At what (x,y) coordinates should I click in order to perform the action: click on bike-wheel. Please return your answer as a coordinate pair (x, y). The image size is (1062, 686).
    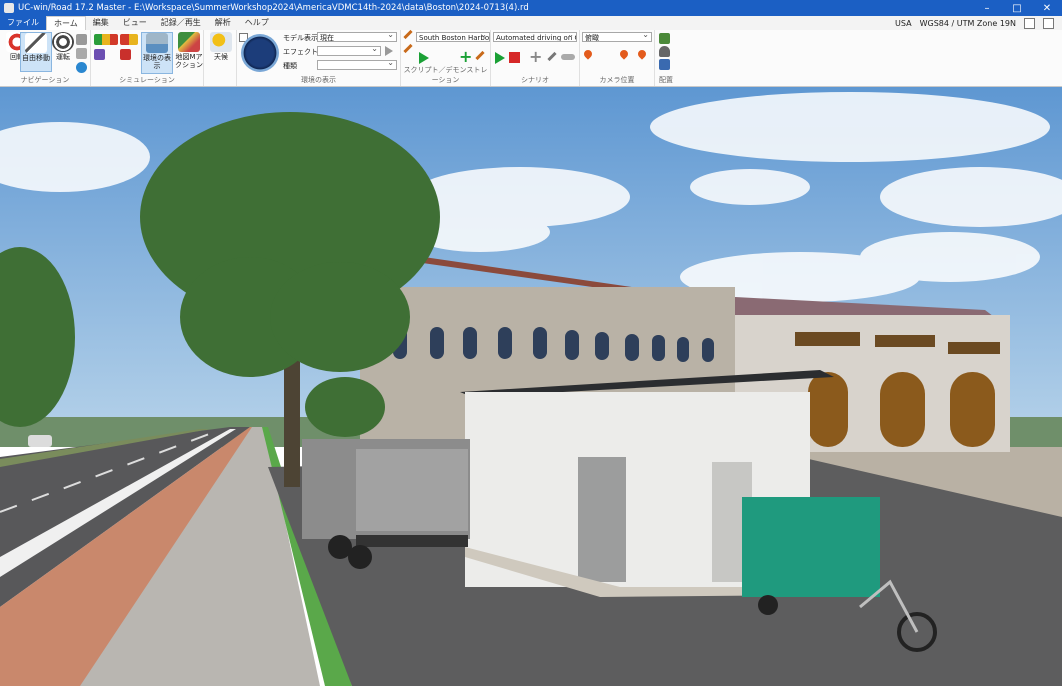
    Looking at the image, I should click on (768, 605).